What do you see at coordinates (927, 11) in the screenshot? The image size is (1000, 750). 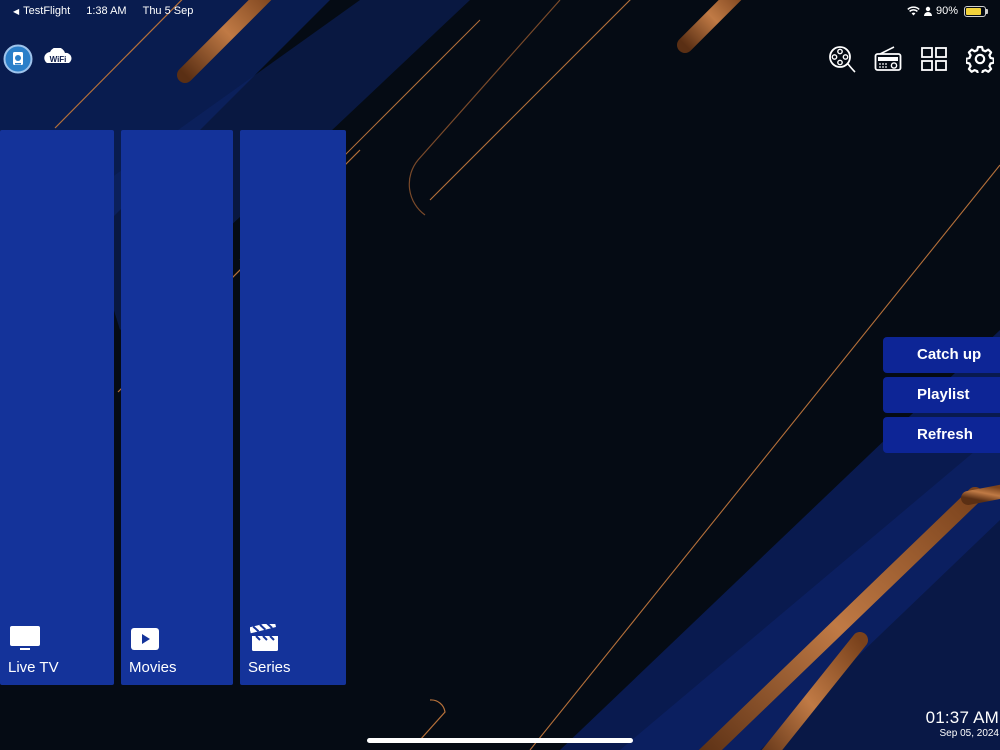 I see `person-icon` at bounding box center [927, 11].